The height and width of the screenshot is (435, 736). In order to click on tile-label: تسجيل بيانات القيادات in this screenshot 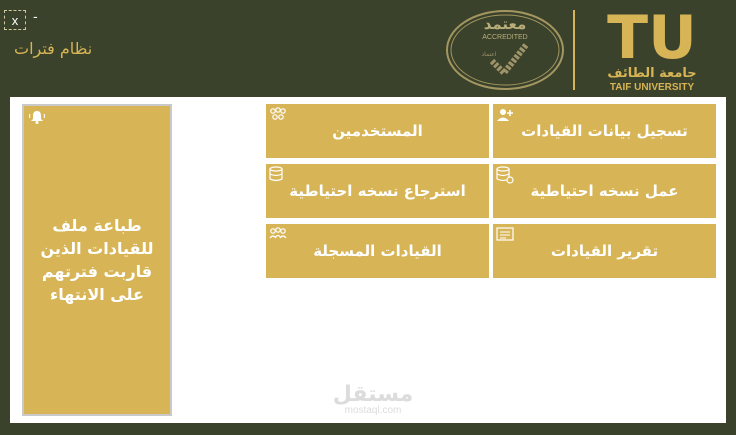, I will do `click(604, 131)`.